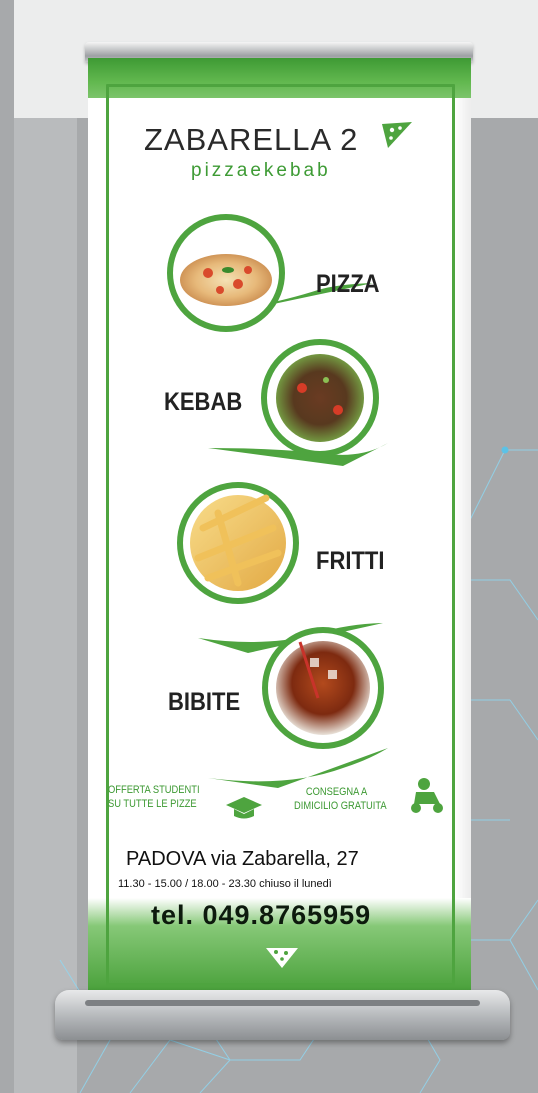 This screenshot has height=1093, width=538. I want to click on menu-label-kebab: KEBAB, so click(203, 402).